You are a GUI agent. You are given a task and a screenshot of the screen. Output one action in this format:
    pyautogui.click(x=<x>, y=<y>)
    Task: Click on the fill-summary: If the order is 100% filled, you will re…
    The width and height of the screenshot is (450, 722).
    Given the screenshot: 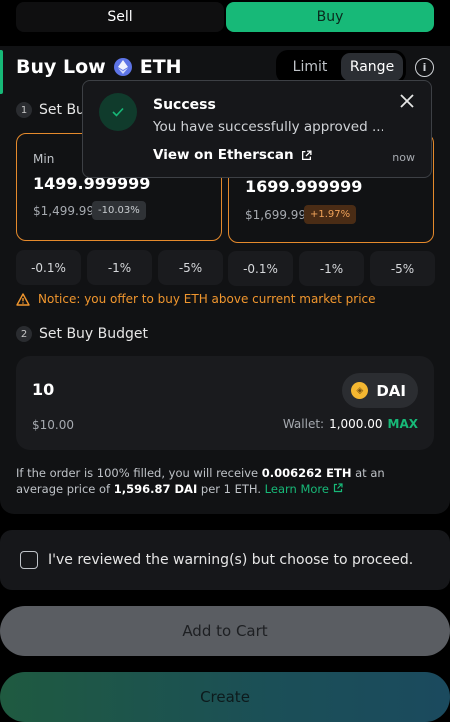 What is the action you would take?
    pyautogui.click(x=225, y=481)
    